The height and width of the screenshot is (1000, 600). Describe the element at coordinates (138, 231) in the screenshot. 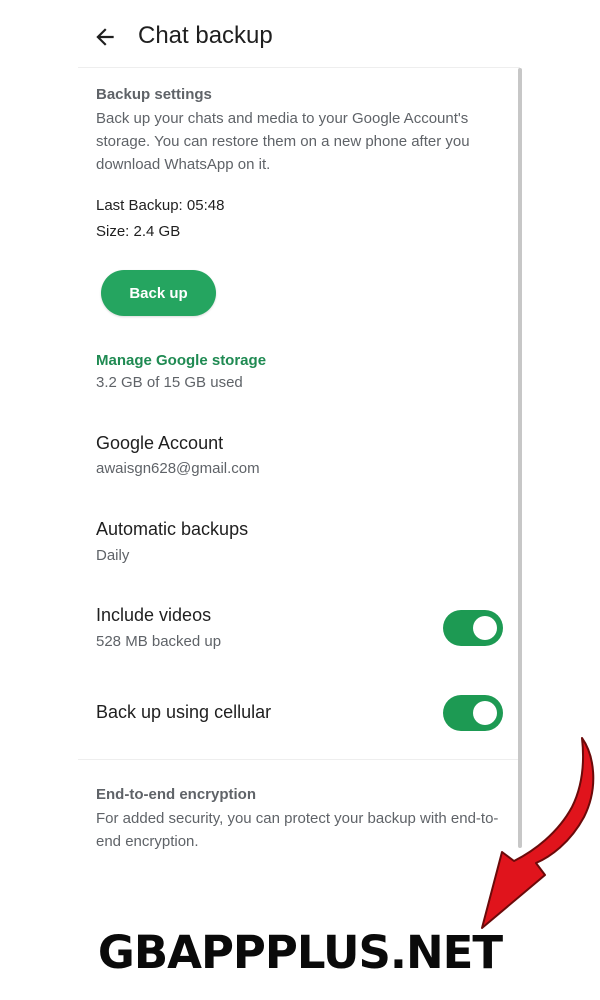

I see `backup-size-text: Size: 2.4 GB` at that location.